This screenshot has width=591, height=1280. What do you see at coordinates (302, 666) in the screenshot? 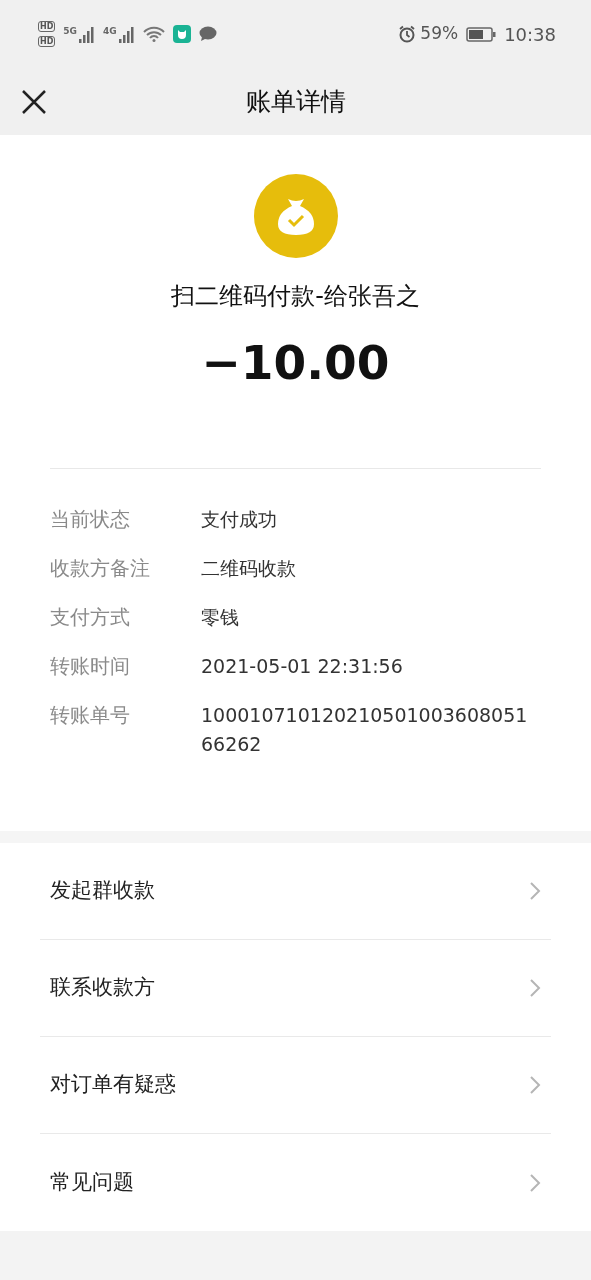
I see `detail-value: 2021-05-01 22:31:56` at bounding box center [302, 666].